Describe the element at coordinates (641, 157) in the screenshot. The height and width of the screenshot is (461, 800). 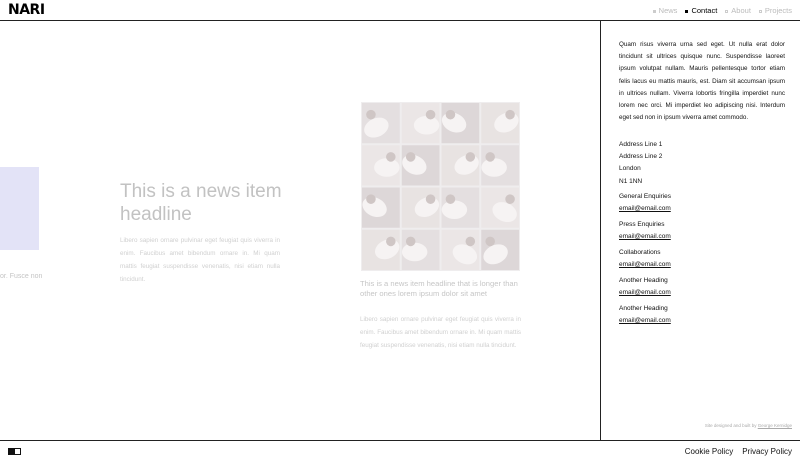
I see `address-line: Address Line 2` at that location.